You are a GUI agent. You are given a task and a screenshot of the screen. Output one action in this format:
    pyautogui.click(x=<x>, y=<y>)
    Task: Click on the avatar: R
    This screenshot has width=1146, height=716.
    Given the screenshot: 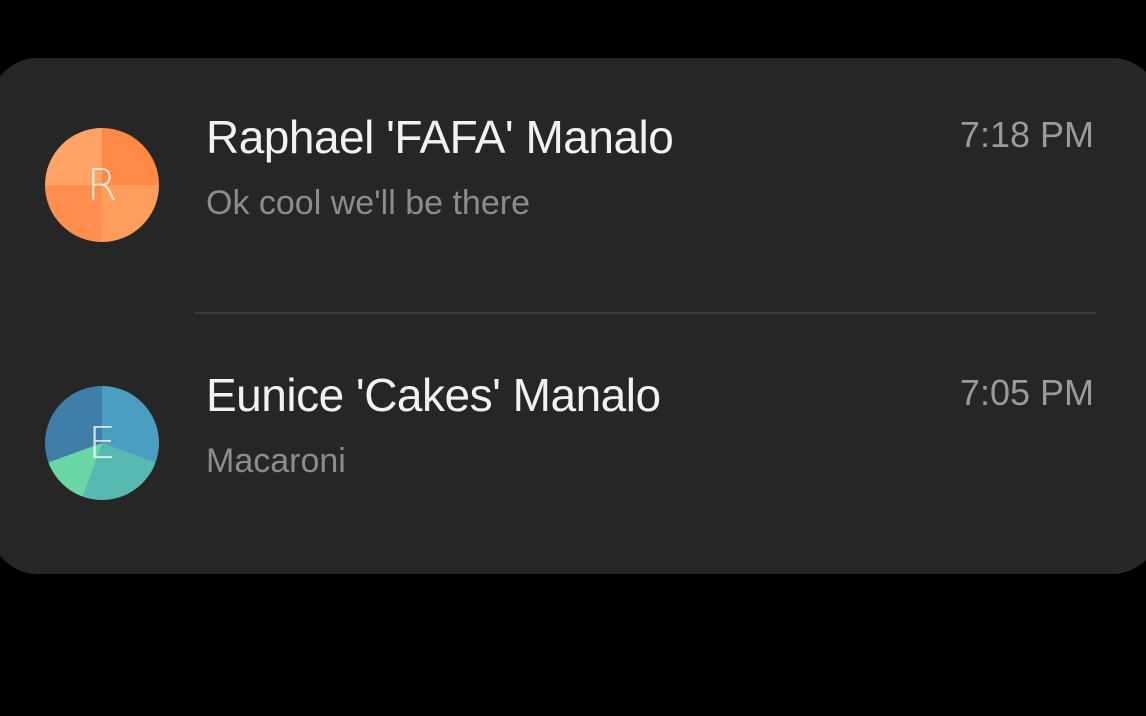 What is the action you would take?
    pyautogui.click(x=102, y=185)
    